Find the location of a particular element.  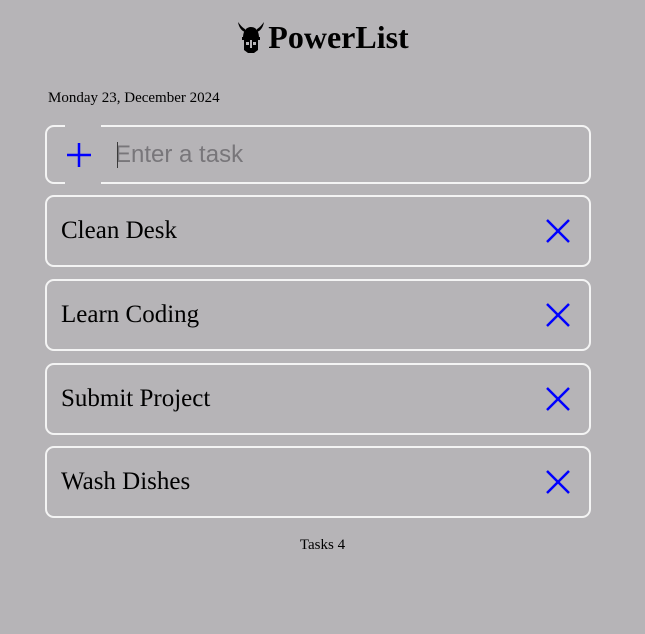

app-title: PowerList is located at coordinates (338, 37).